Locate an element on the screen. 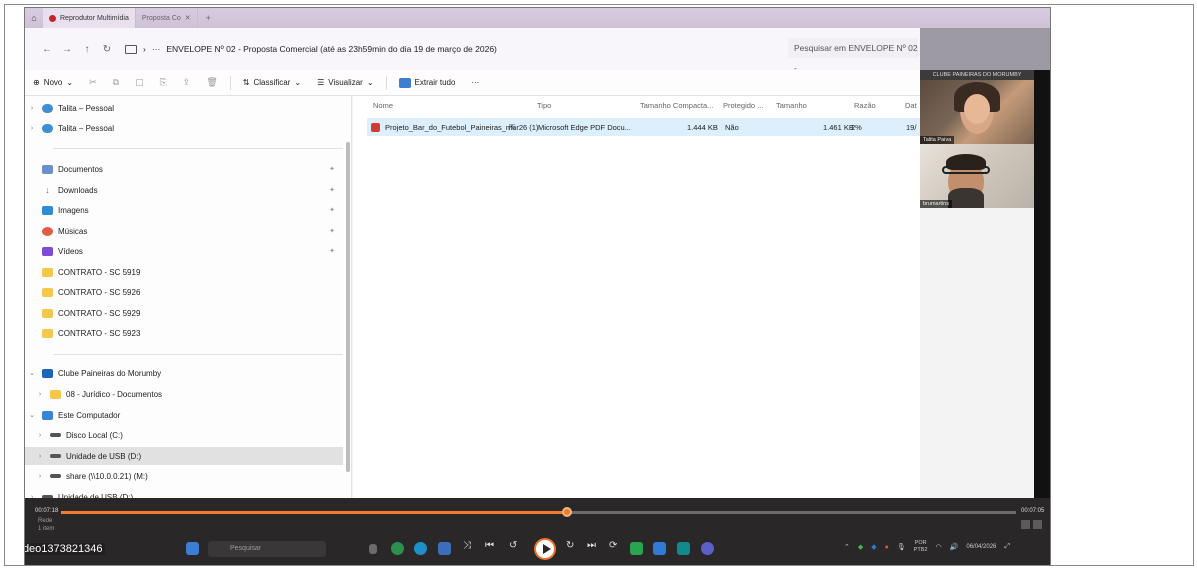 The height and width of the screenshot is (570, 1197). excel-icon is located at coordinates (636, 548).